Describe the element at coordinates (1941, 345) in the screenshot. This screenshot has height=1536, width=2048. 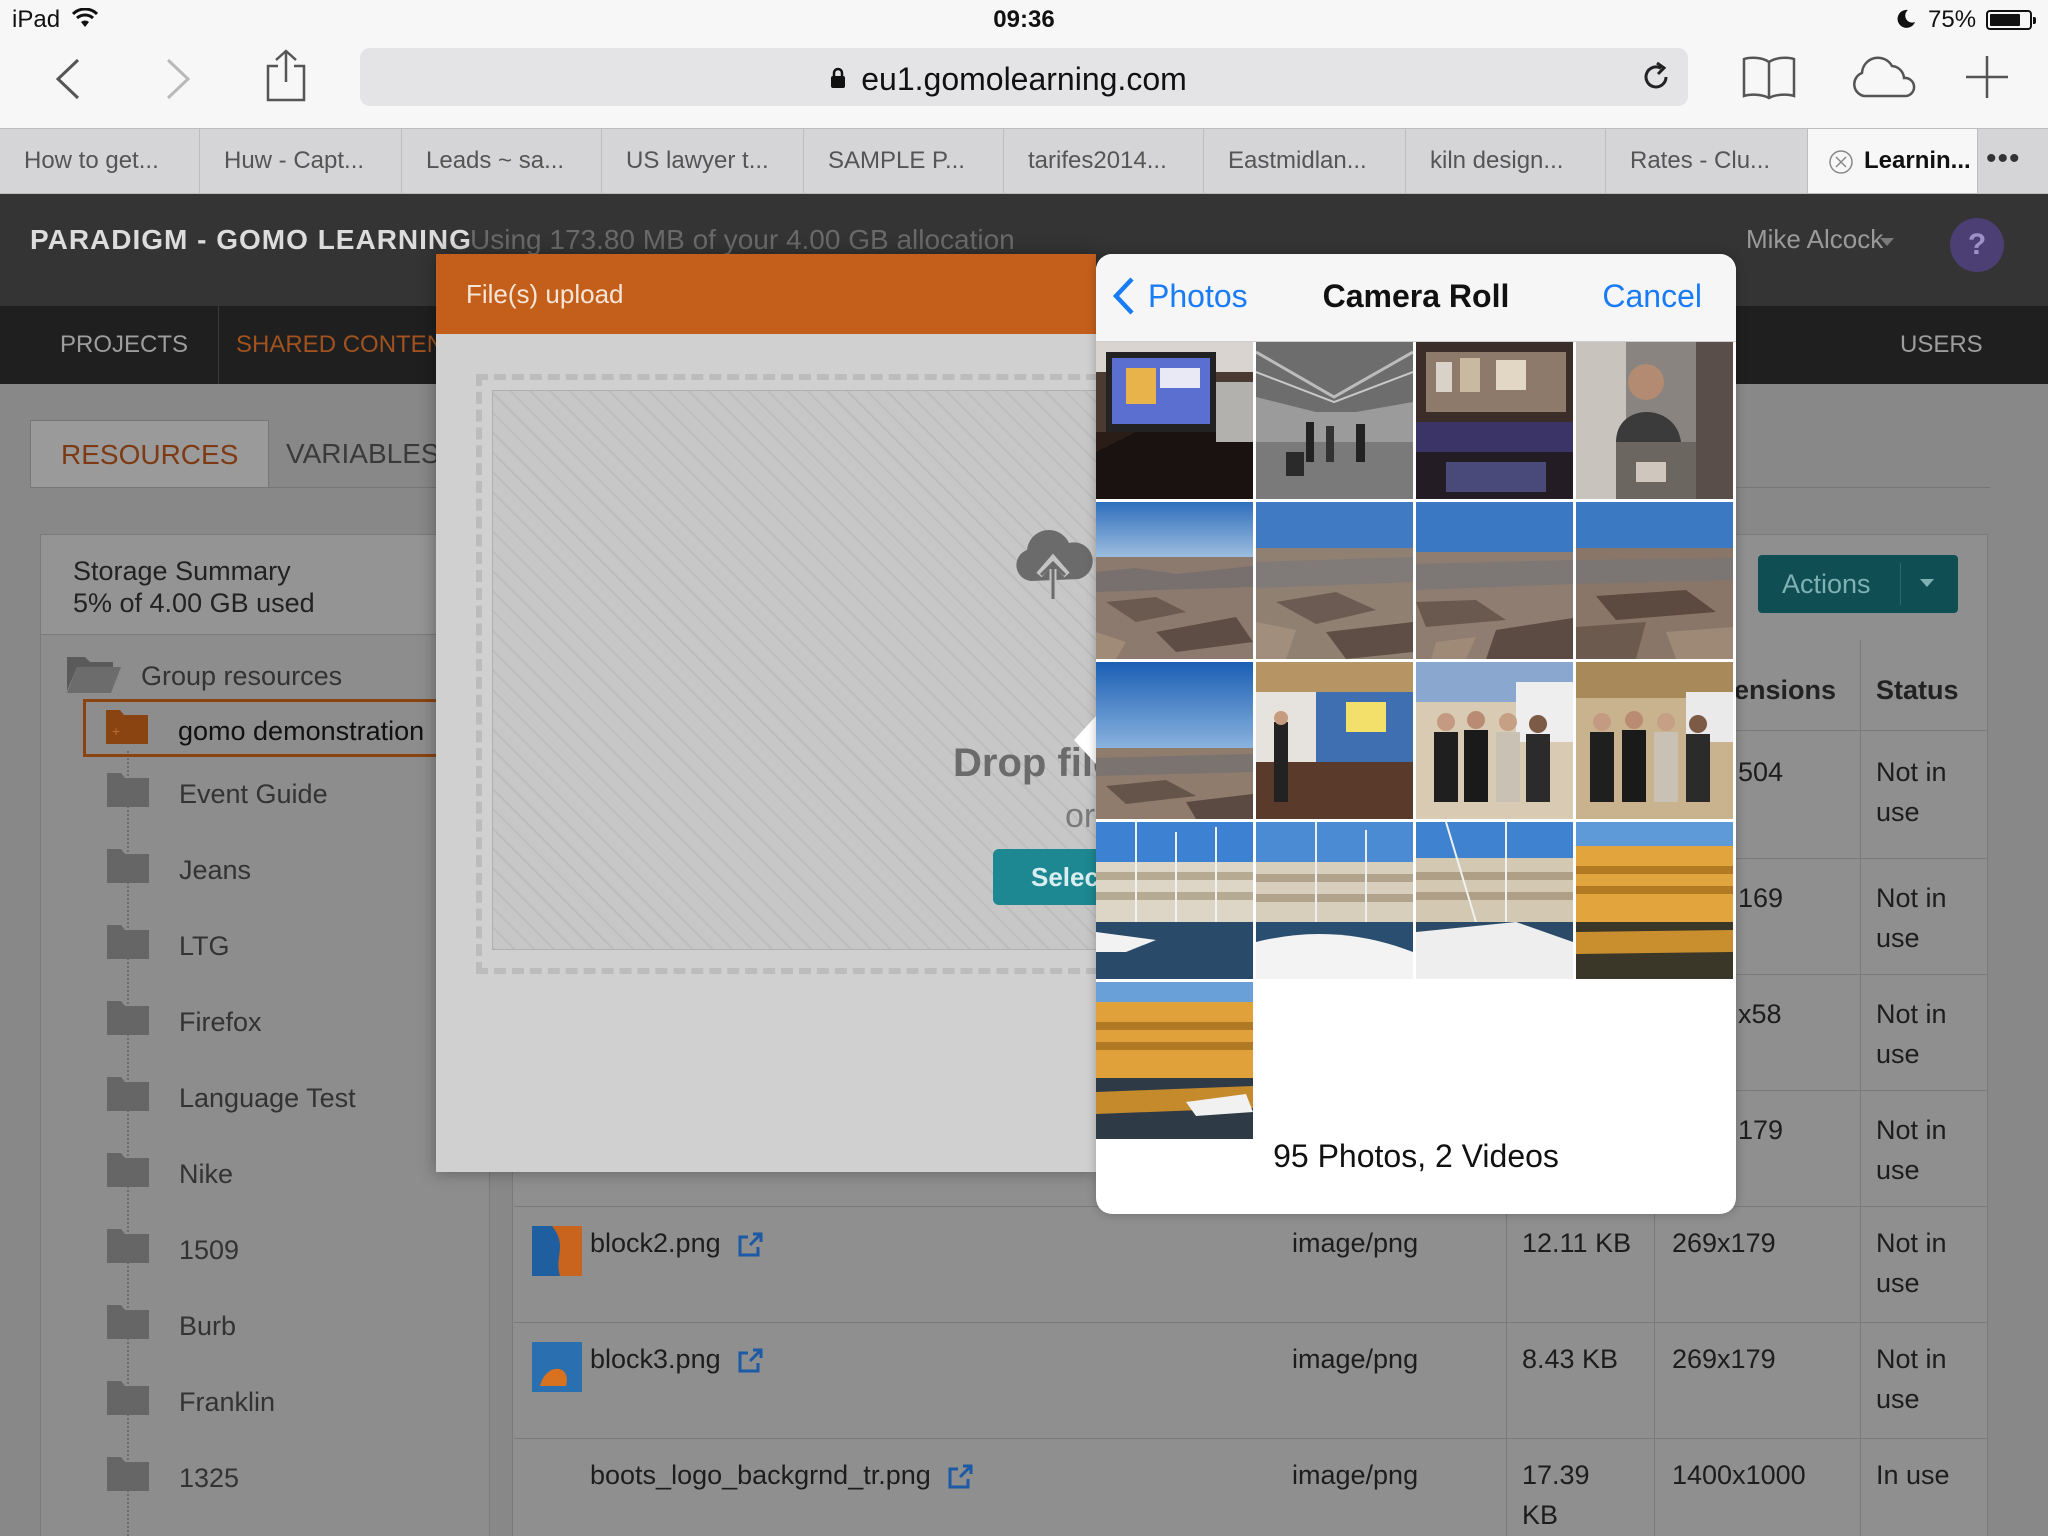
I see `nav-users: USERS` at that location.